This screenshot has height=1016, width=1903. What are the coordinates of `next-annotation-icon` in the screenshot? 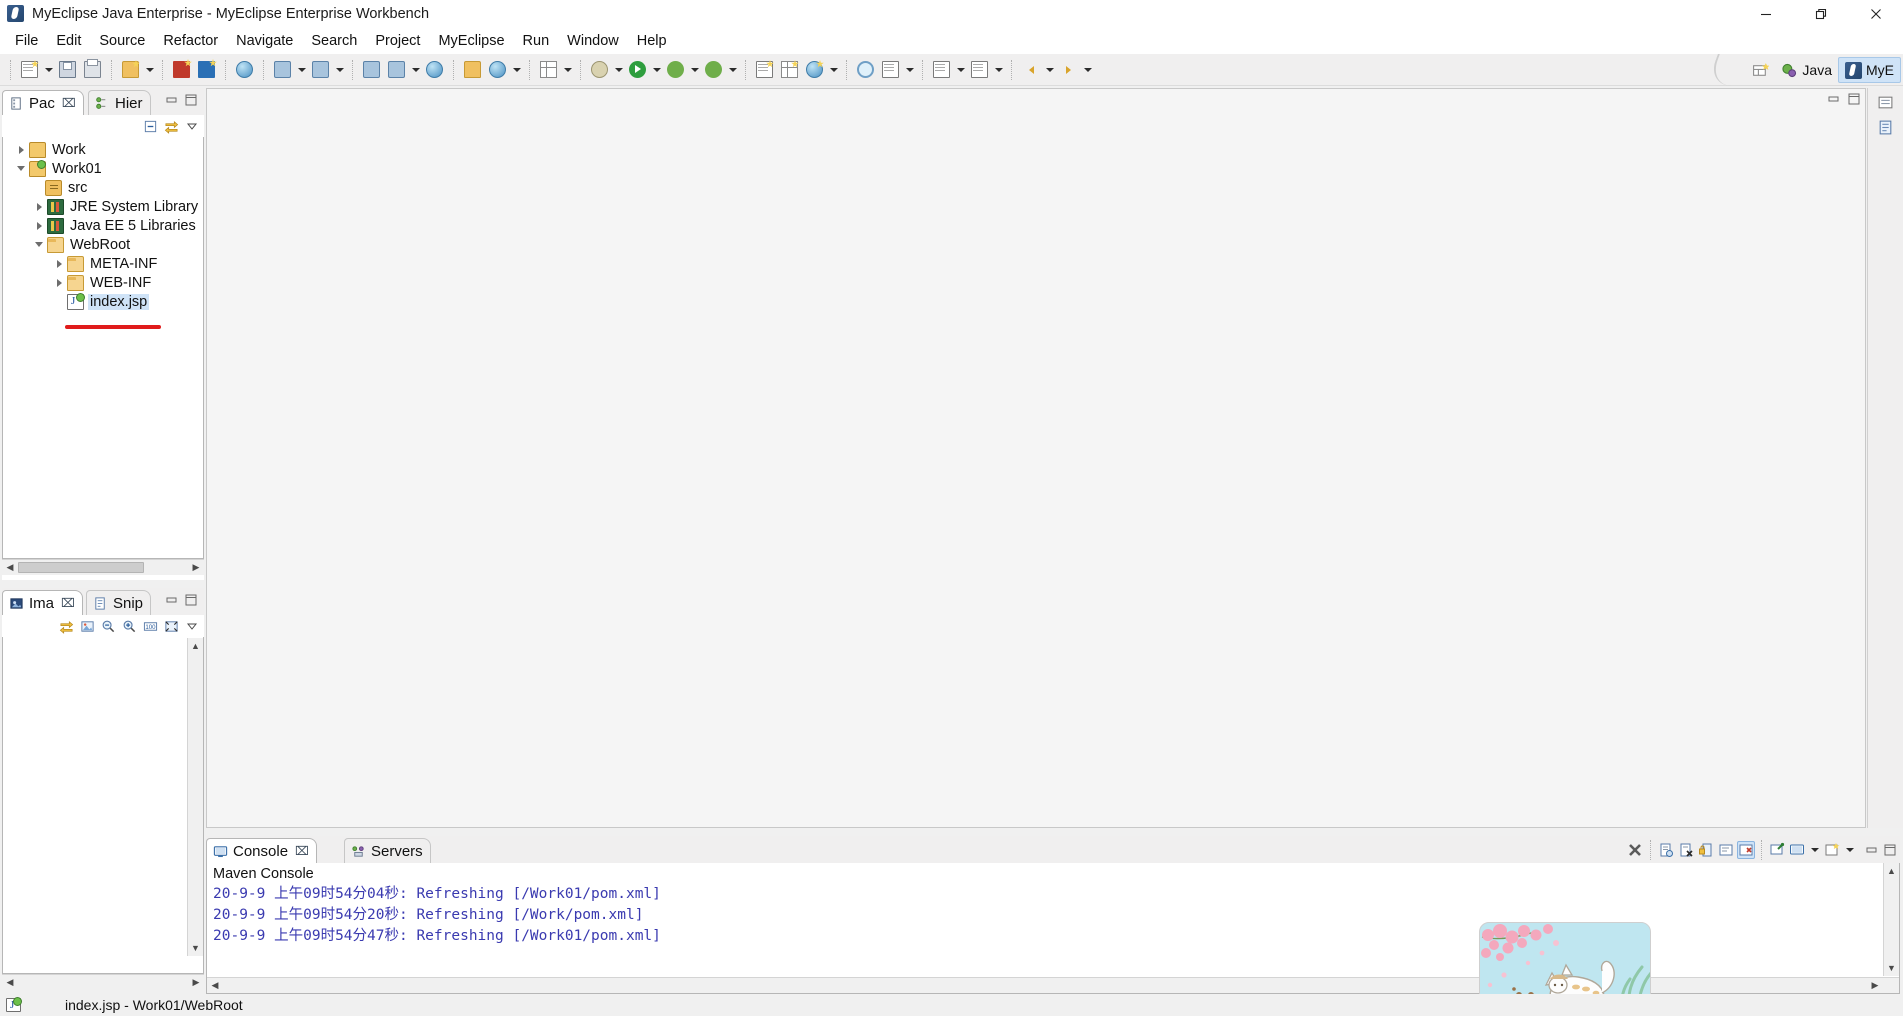 It's located at (979, 69).